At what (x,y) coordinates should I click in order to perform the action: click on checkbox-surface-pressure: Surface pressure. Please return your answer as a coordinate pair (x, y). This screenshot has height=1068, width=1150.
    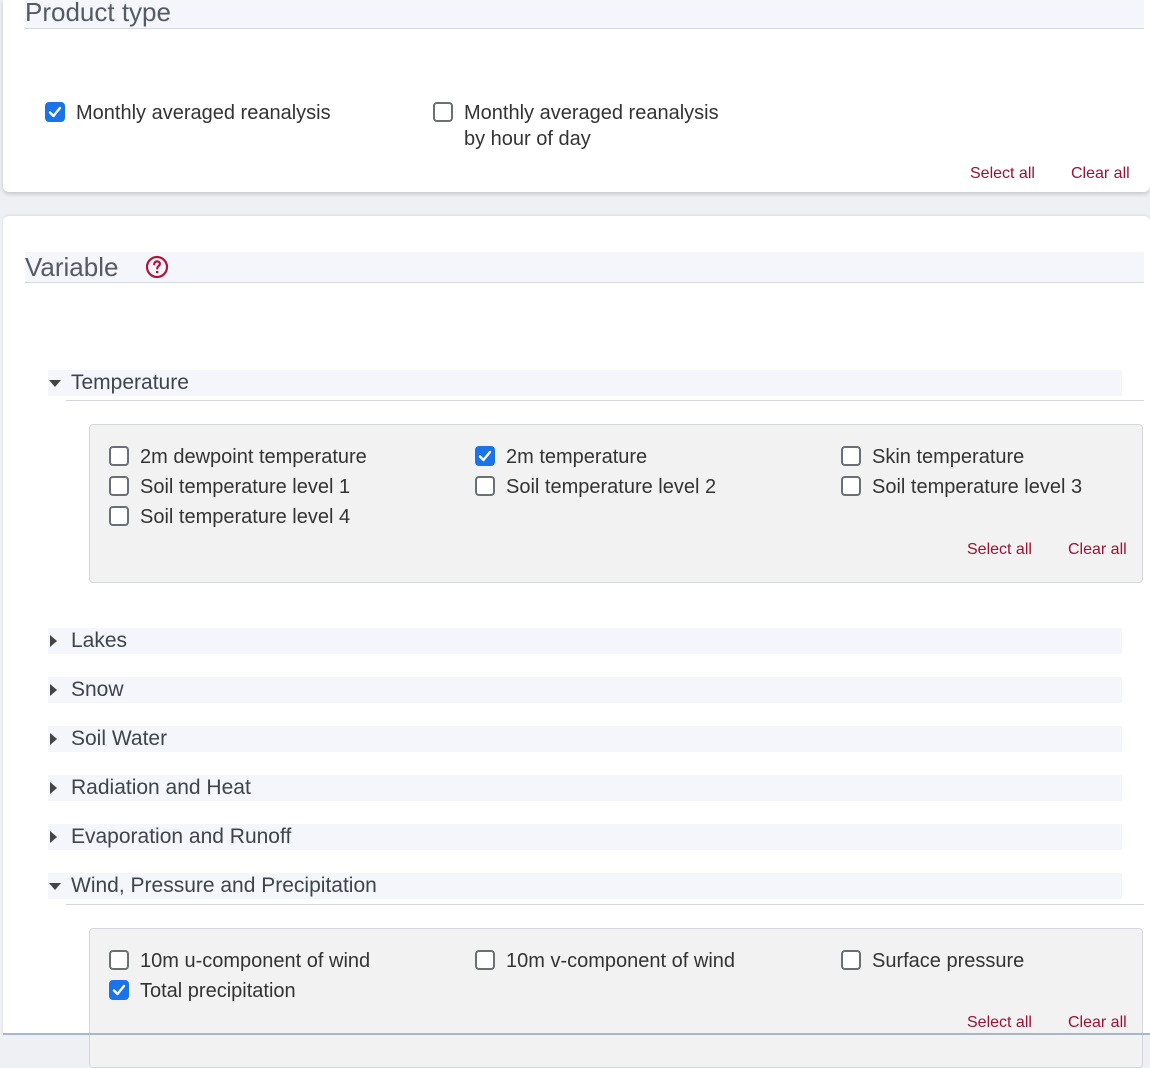
    Looking at the image, I should click on (932, 961).